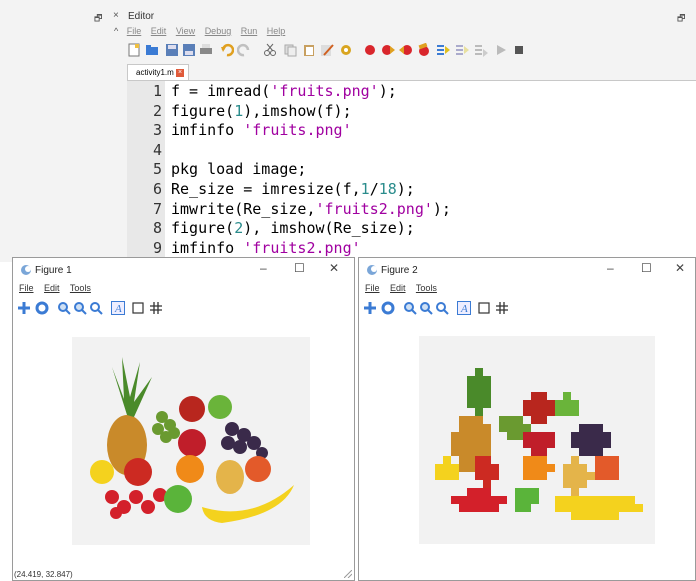 The image size is (696, 581). I want to click on redo-icon, so click(244, 50).